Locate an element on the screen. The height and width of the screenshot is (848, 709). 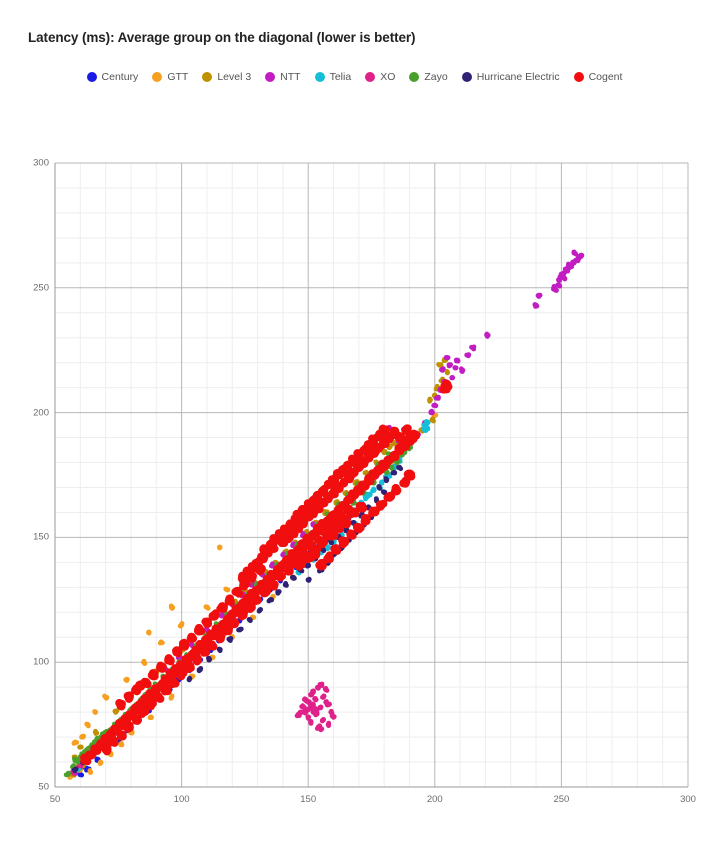
y-axis-tick-label: 100 is located at coordinates (41, 662).